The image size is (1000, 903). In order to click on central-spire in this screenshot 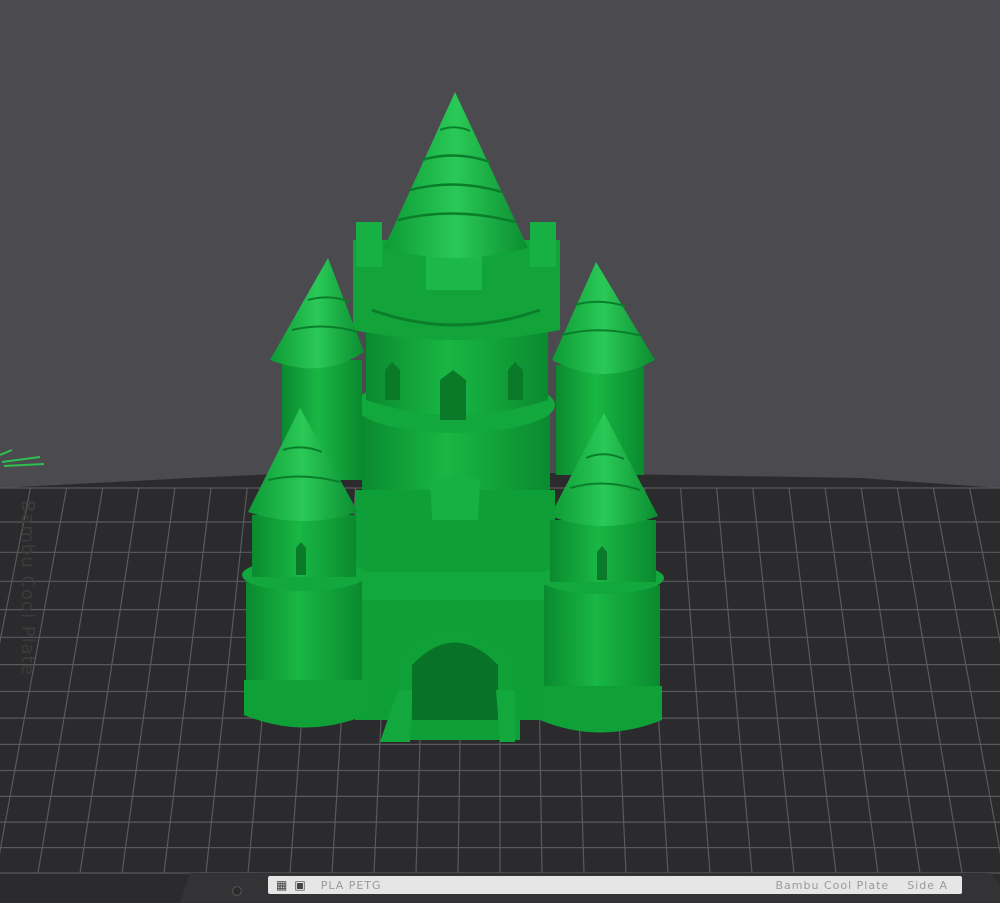, I will do `click(456, 175)`.